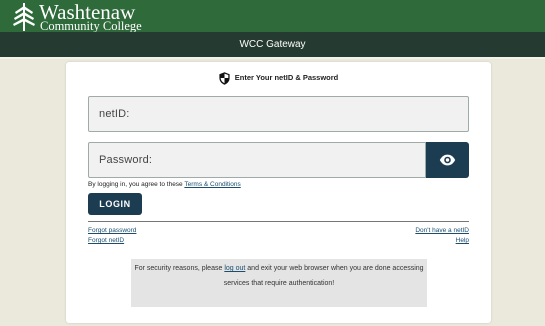 The width and height of the screenshot is (545, 326). What do you see at coordinates (112, 230) in the screenshot?
I see `forgot-password-link: Forgot password` at bounding box center [112, 230].